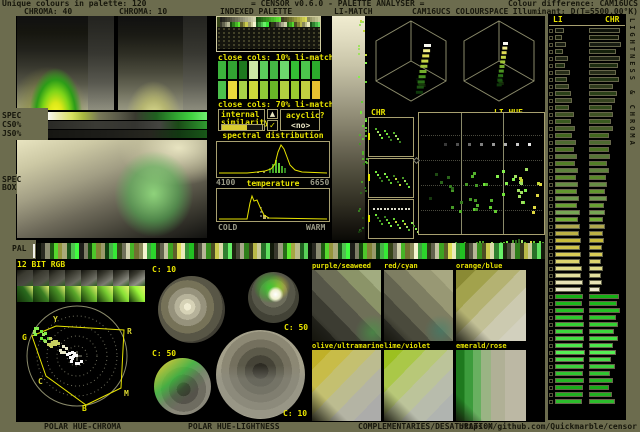 This screenshot has height=432, width=640. Describe the element at coordinates (191, 309) in the screenshot. I see `polar-lightness-circle-c10-a` at that location.